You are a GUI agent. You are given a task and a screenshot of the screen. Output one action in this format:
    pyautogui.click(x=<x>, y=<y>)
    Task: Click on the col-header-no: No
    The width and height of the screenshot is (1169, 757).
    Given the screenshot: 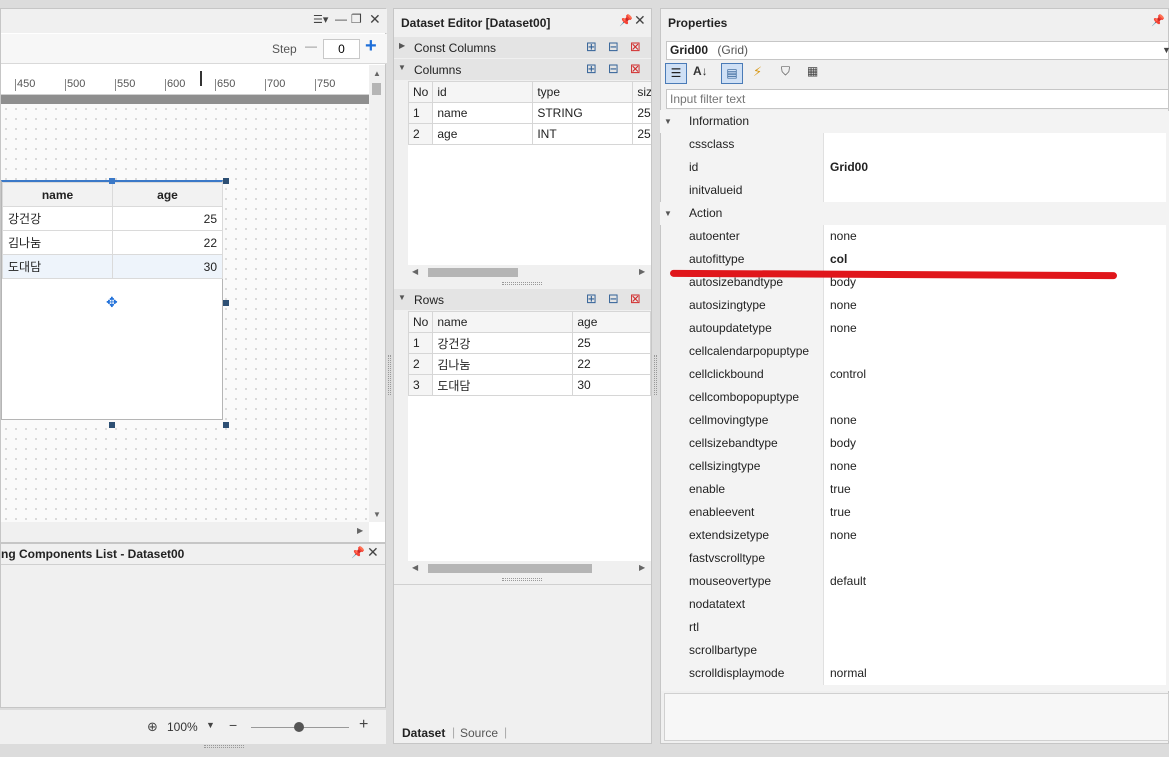 What is the action you would take?
    pyautogui.click(x=421, y=92)
    